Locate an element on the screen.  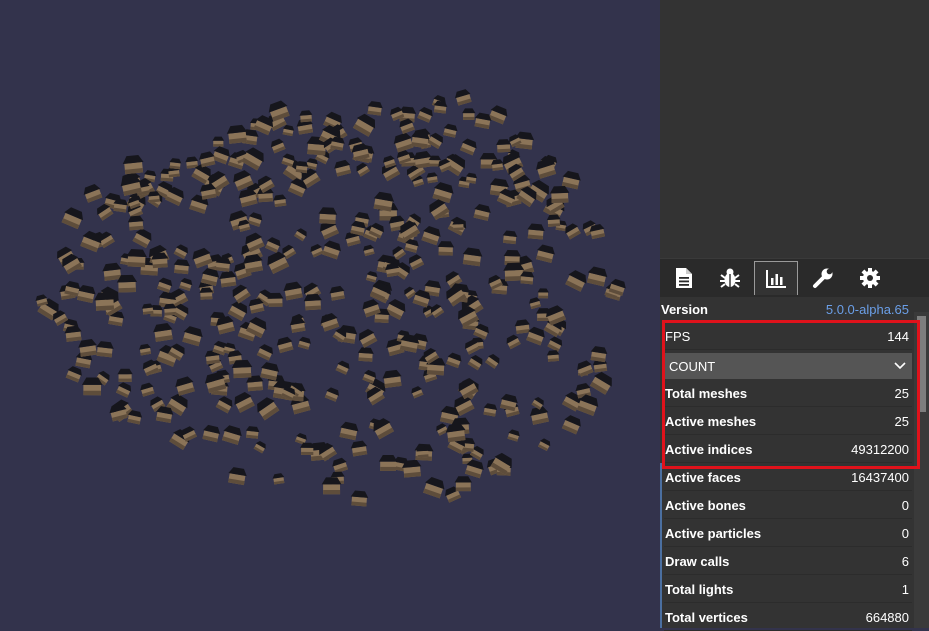
stat-row: Total lights 1 is located at coordinates (788, 589).